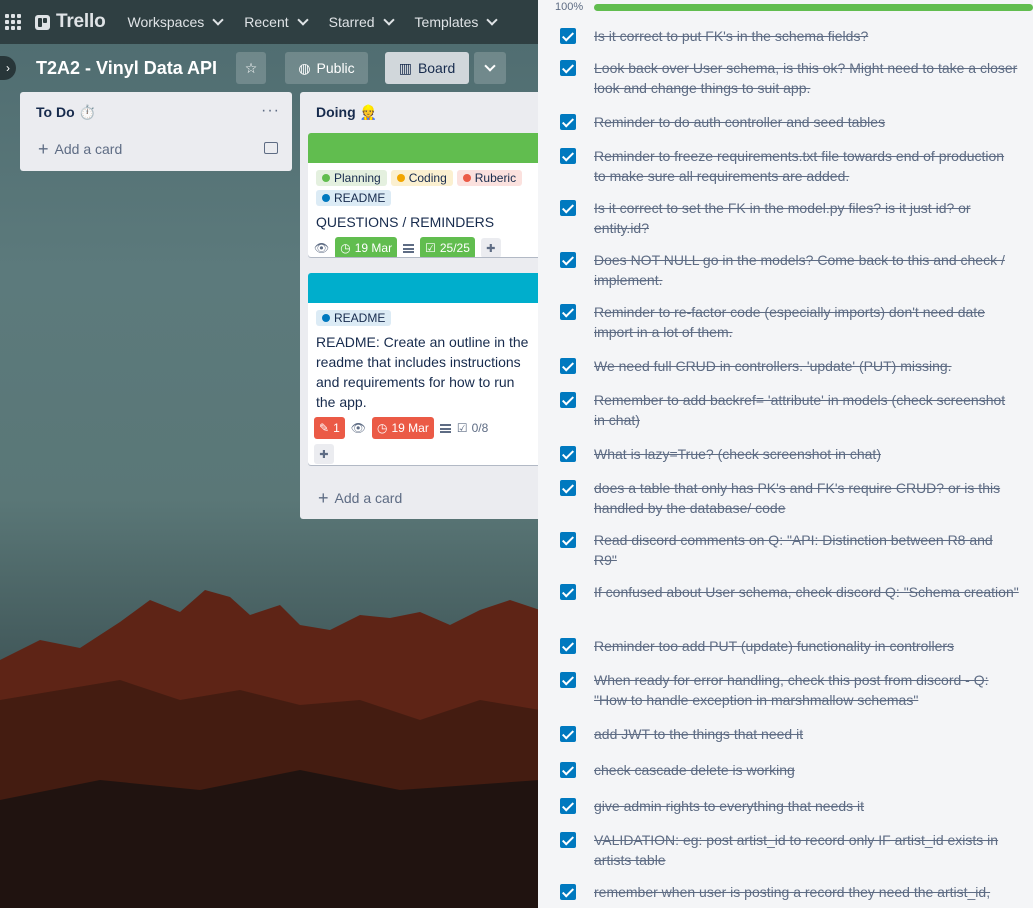 Image resolution: width=1033 pixels, height=908 pixels. Describe the element at coordinates (66, 112) in the screenshot. I see `list-title: To Do ⏱️` at that location.